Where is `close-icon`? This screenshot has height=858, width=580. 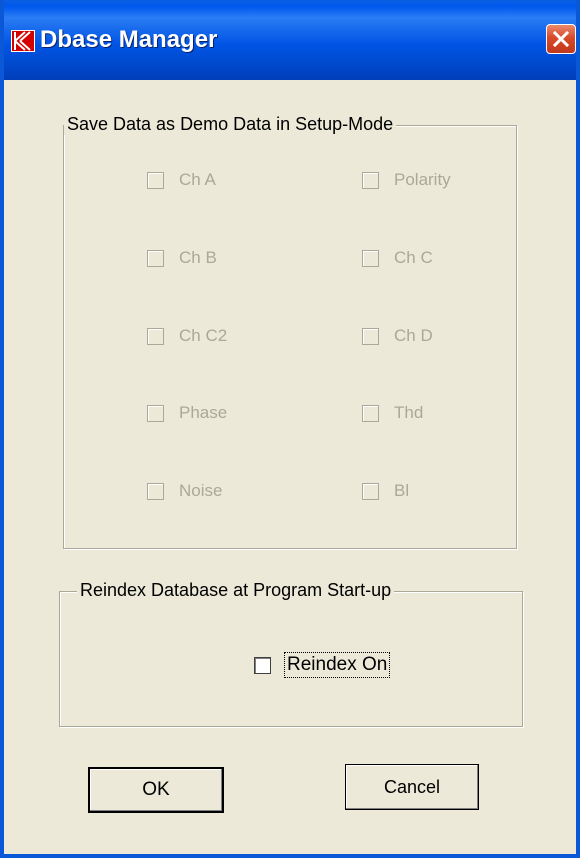
close-icon is located at coordinates (561, 39).